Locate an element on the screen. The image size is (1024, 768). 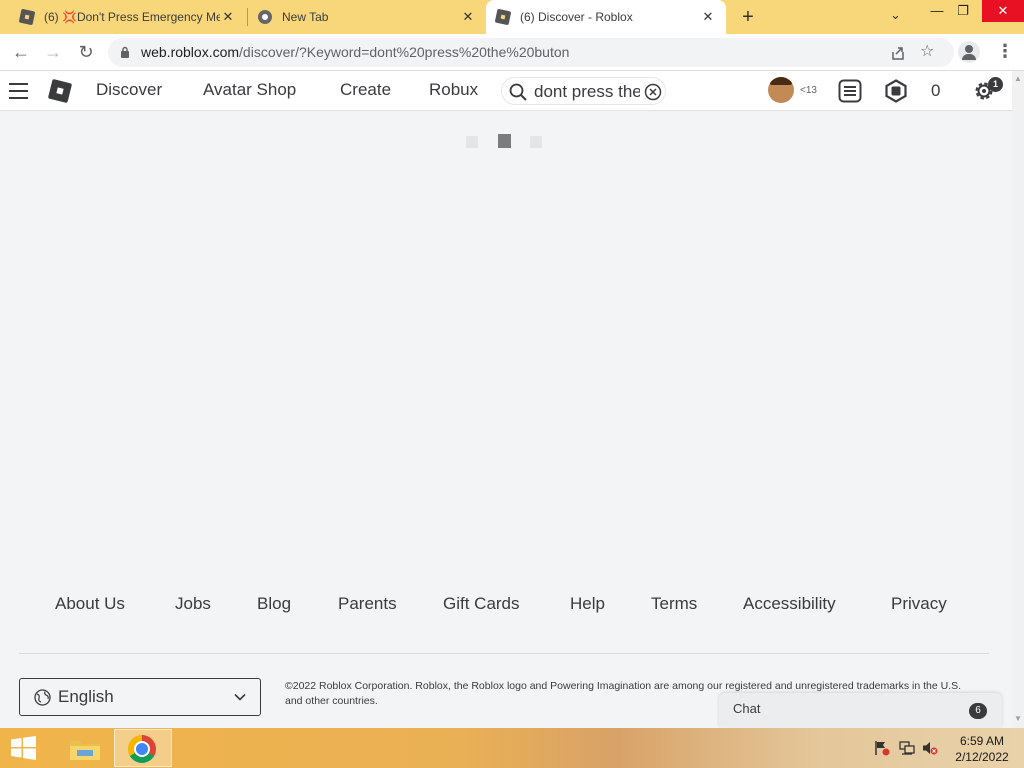
chrome-favicon-icon is located at coordinates (265, 17).